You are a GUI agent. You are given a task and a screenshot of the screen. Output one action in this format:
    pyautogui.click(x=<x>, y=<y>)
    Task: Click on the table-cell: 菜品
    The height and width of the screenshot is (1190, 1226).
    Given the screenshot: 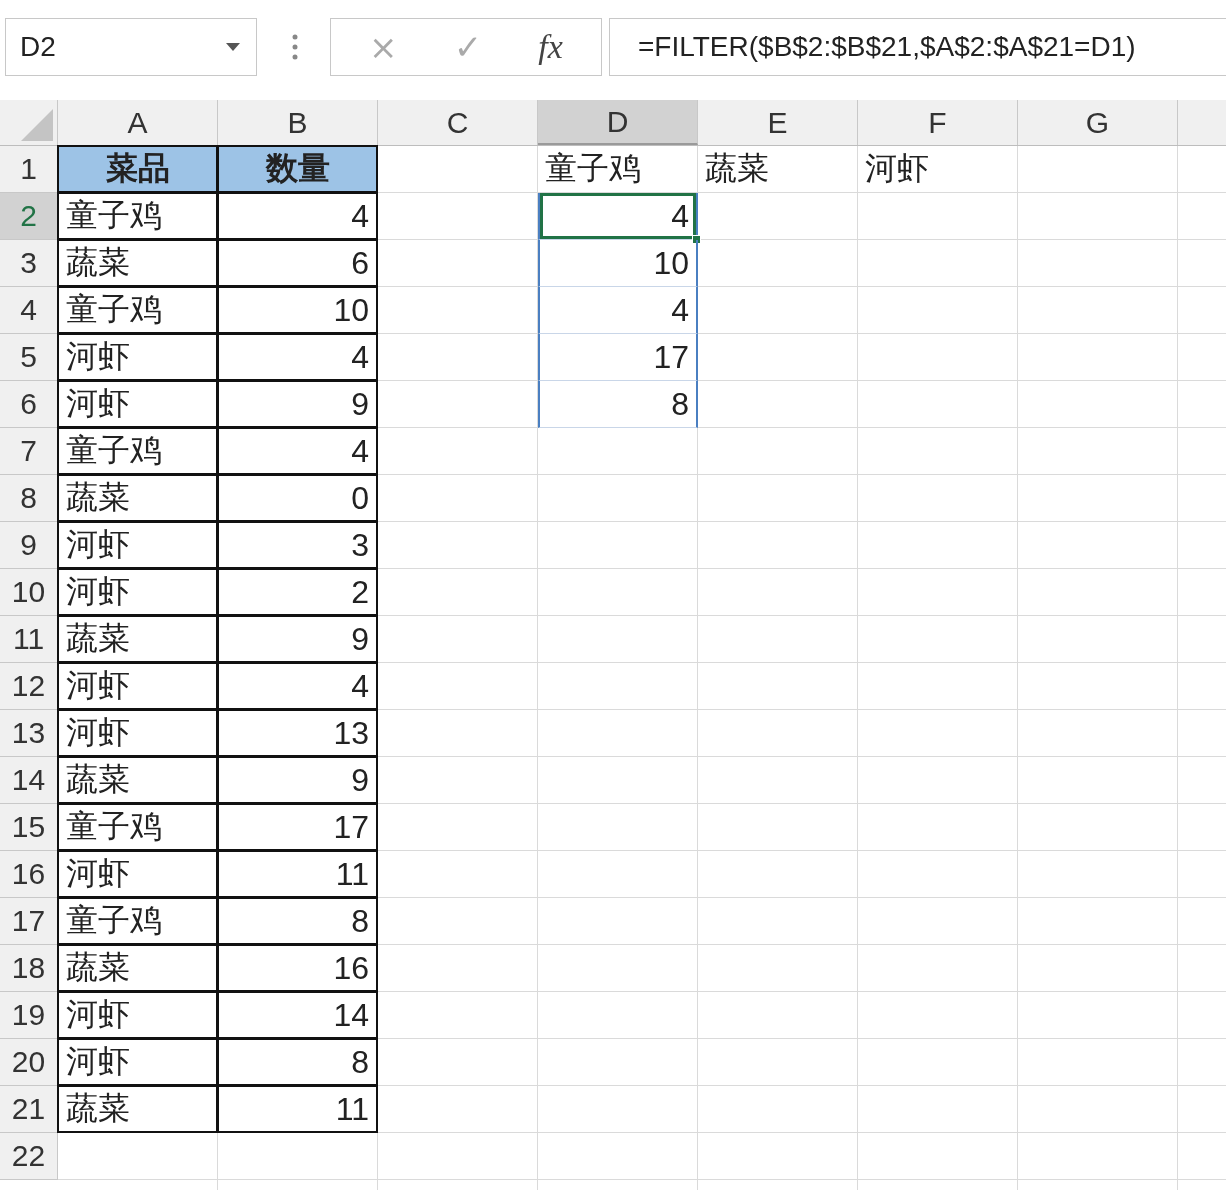 What is the action you would take?
    pyautogui.click(x=137, y=169)
    